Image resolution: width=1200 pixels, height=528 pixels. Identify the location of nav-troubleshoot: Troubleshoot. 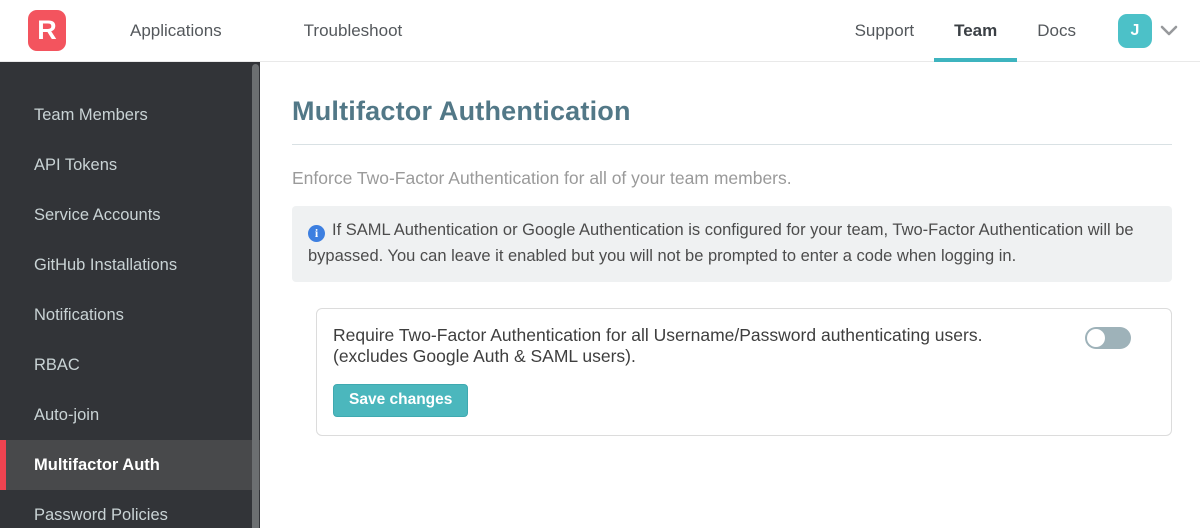
(353, 31).